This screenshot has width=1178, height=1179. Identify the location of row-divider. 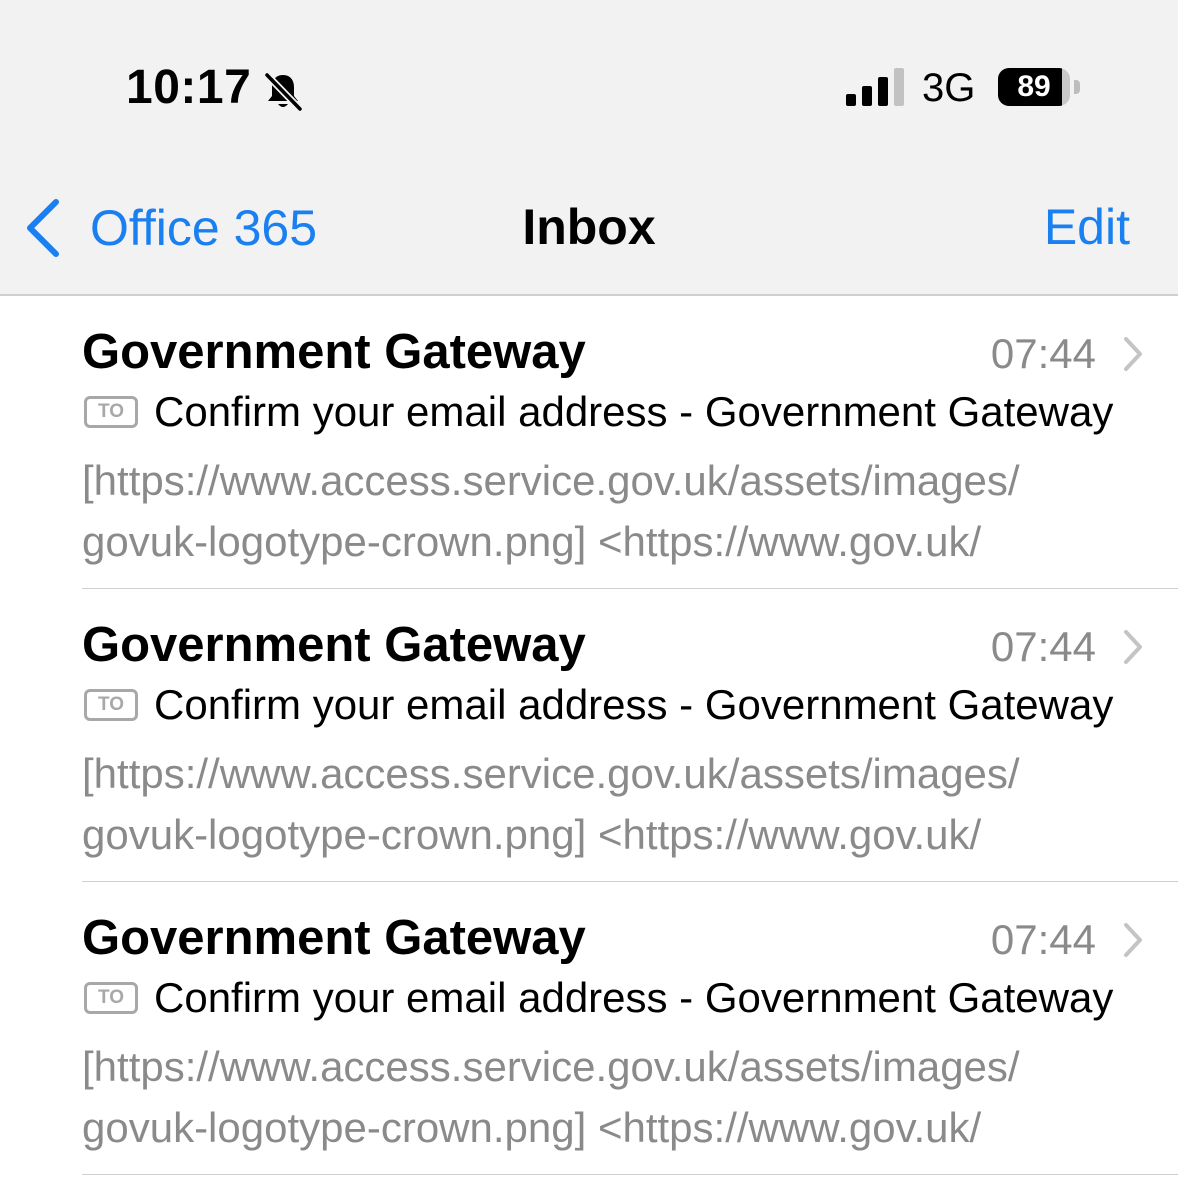
(630, 1174).